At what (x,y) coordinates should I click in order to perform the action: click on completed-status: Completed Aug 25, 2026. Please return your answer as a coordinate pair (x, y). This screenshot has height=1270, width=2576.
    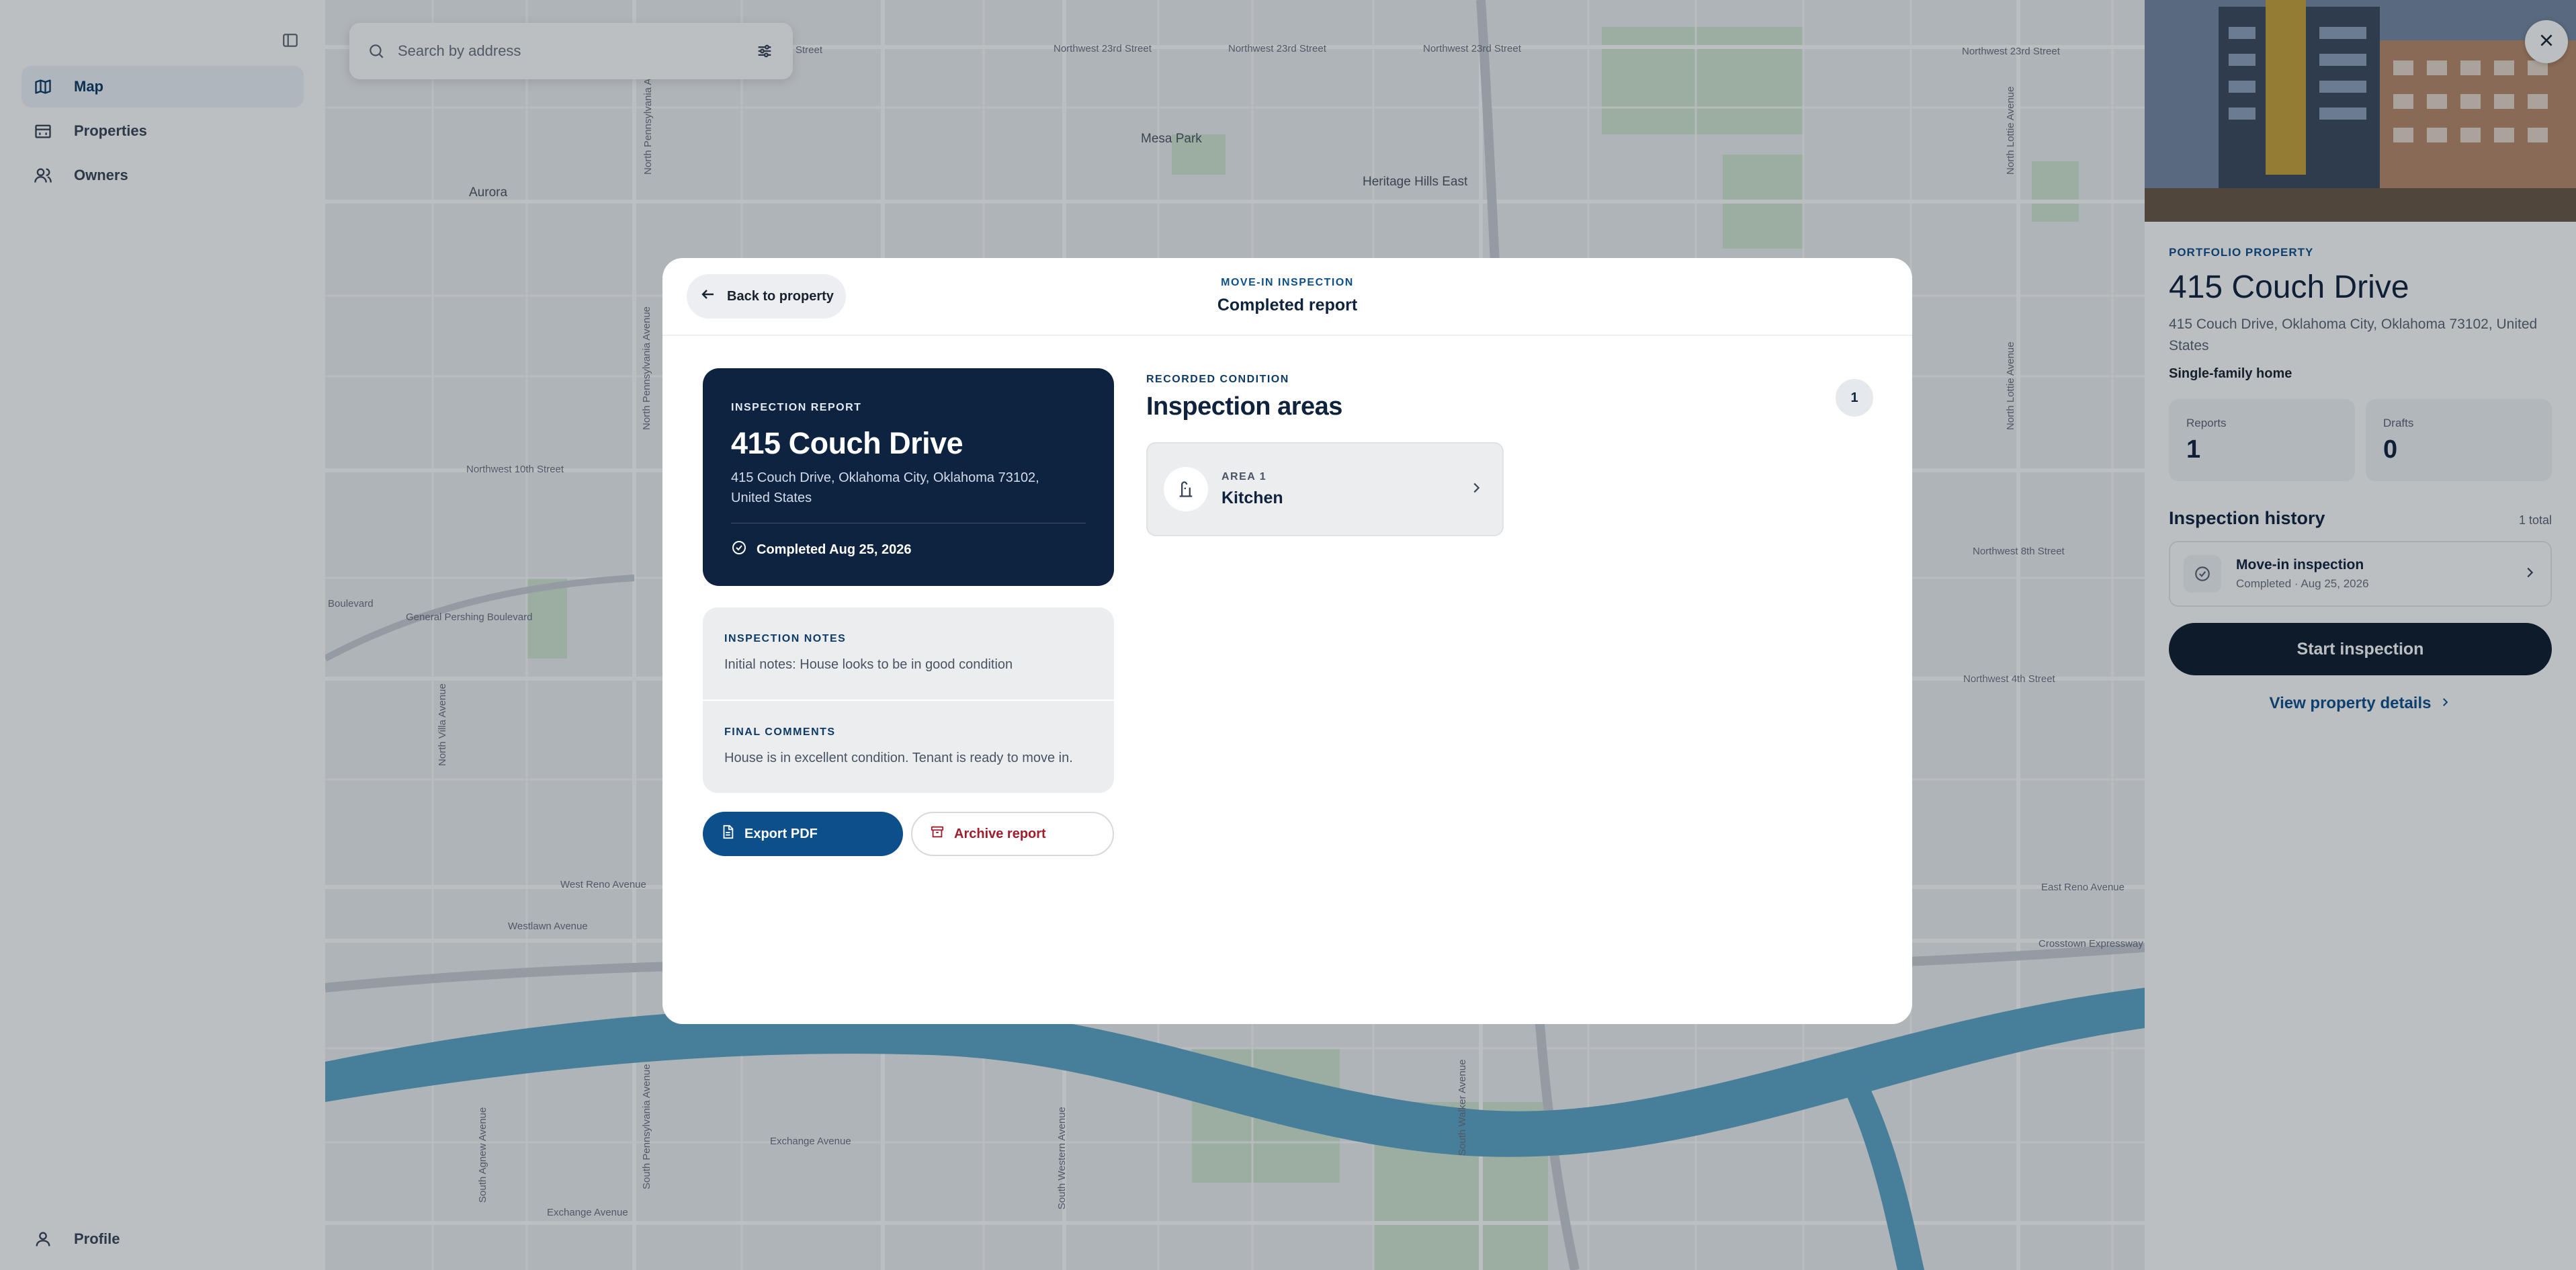
    Looking at the image, I should click on (908, 550).